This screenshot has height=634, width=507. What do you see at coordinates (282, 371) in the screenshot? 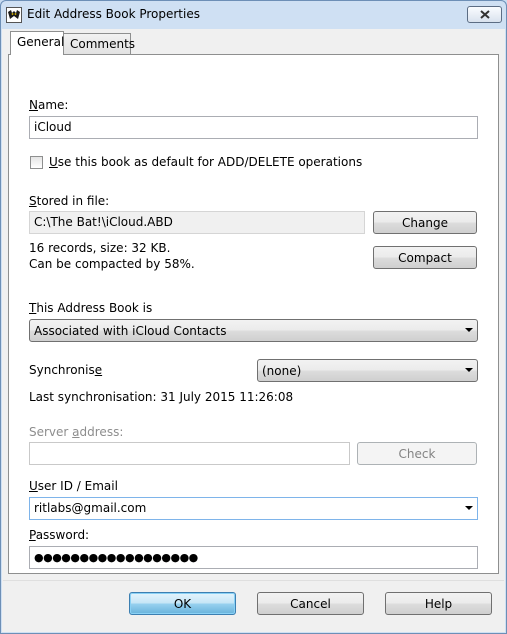
I see `synchronise-selected: (none)` at bounding box center [282, 371].